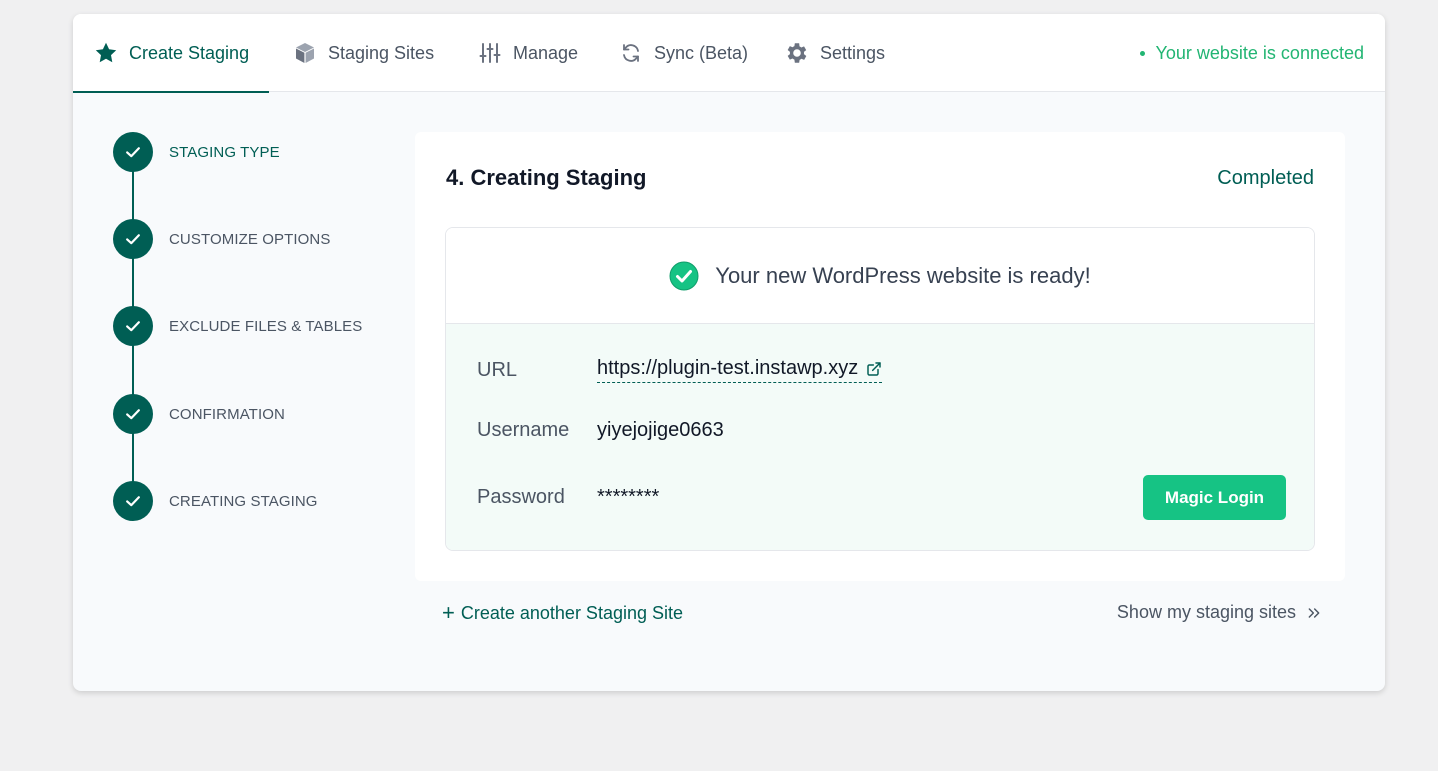  I want to click on show-sites-label: Show my staging sites, so click(1206, 612).